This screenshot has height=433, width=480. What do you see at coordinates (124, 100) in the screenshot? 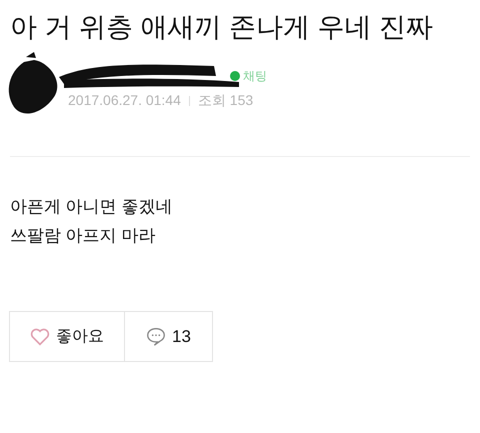
I see `post-date: 2017.06.27. 01:44` at bounding box center [124, 100].